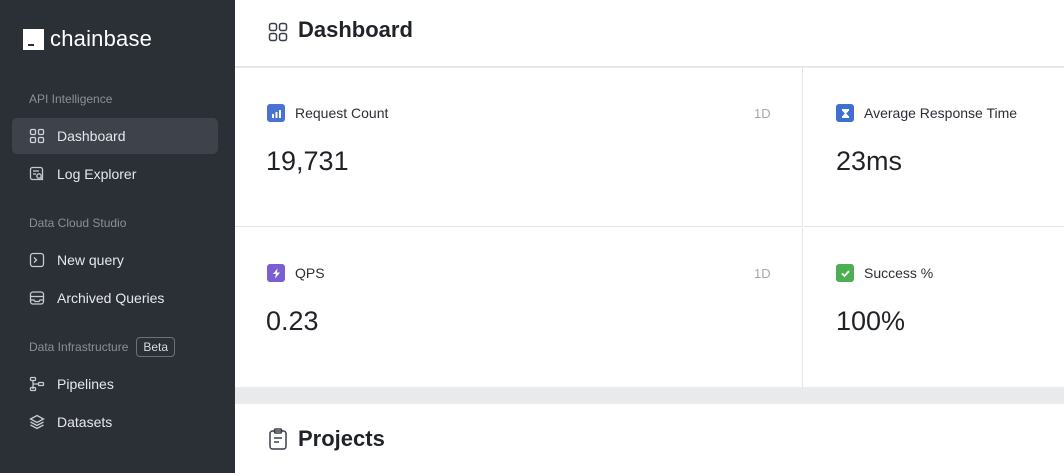  I want to click on page-title: Dashboard, so click(355, 29).